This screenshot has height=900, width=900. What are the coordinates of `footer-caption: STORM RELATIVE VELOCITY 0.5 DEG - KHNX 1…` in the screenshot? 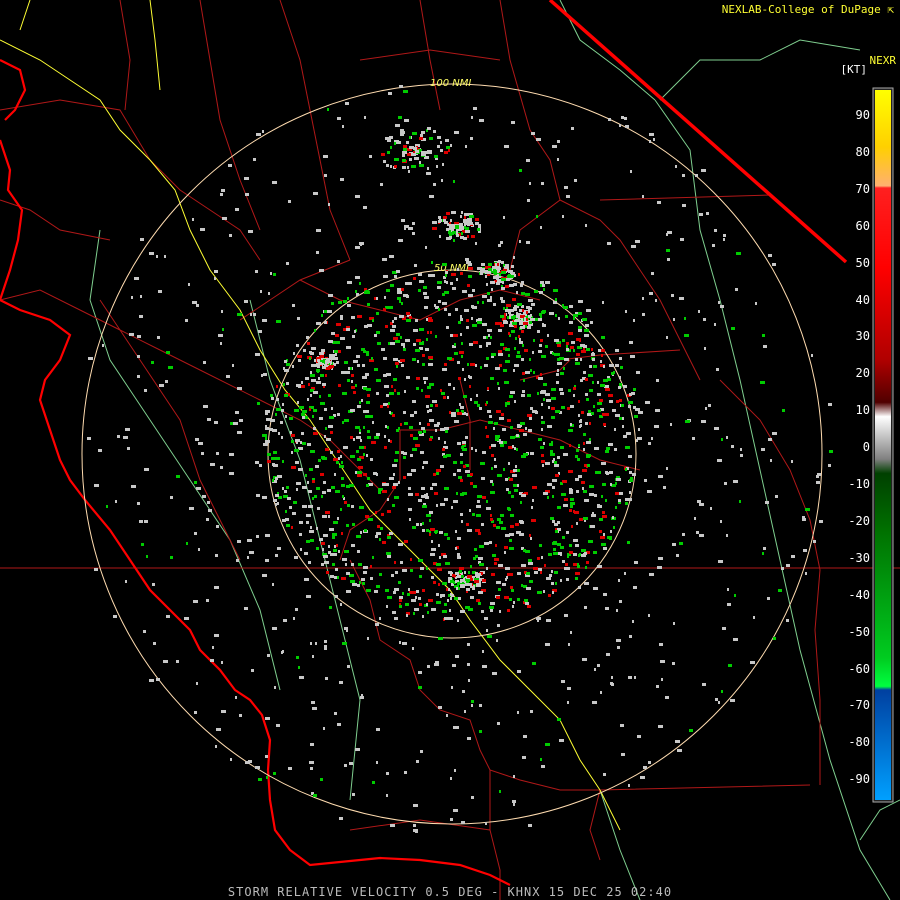 It's located at (450, 892).